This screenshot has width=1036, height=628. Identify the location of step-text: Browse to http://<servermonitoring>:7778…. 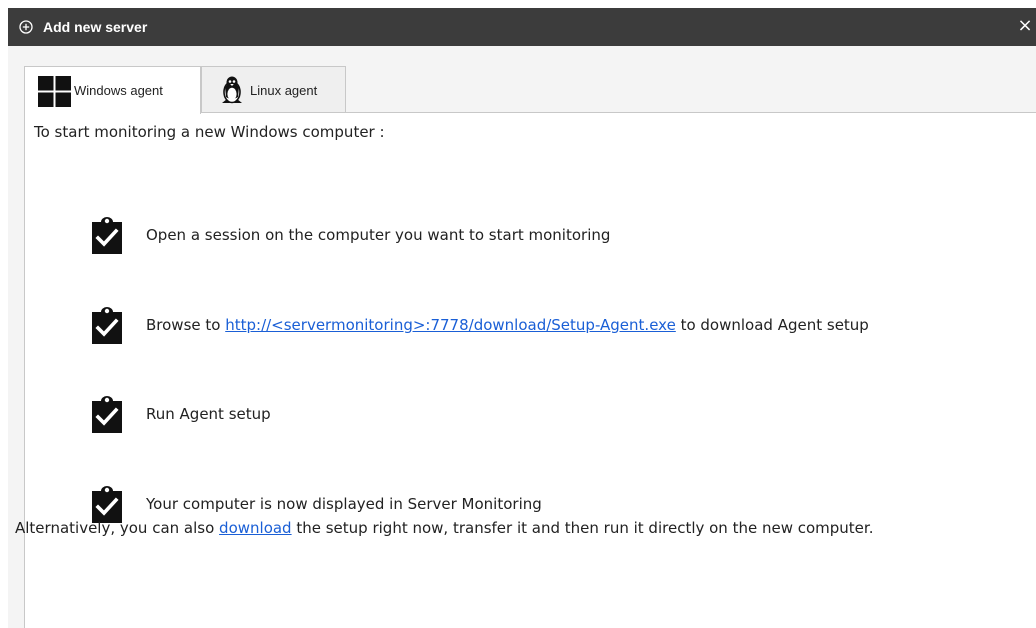
(507, 325).